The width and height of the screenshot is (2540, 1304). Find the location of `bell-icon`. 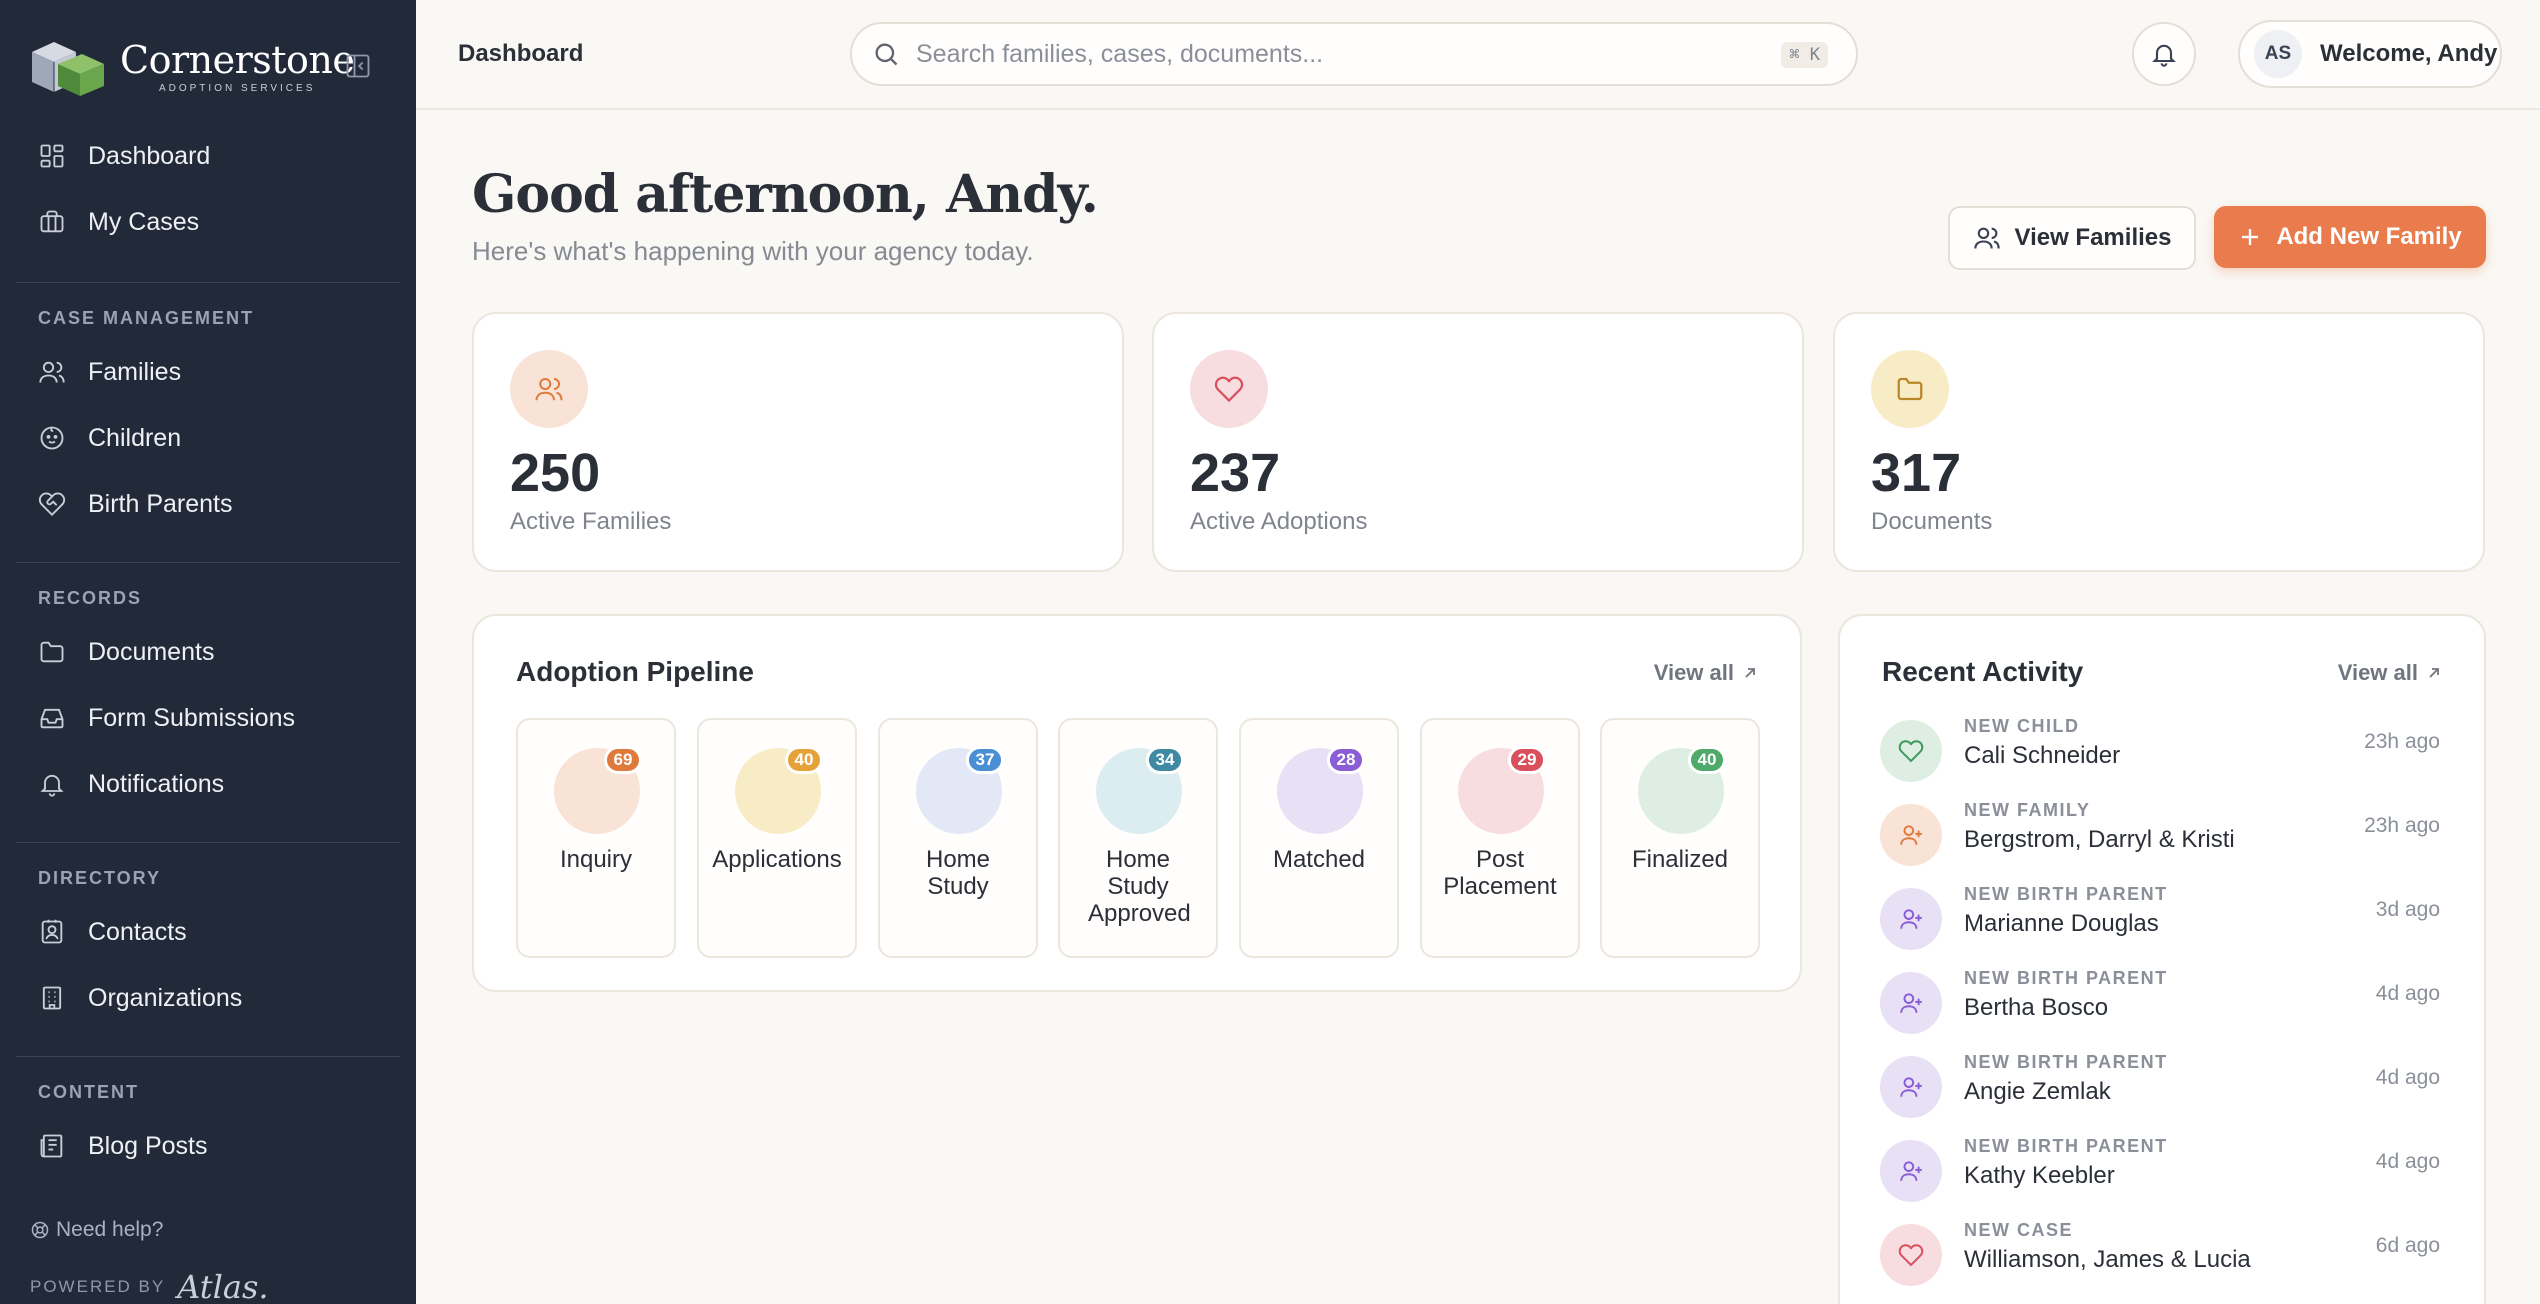

bell-icon is located at coordinates (2164, 55).